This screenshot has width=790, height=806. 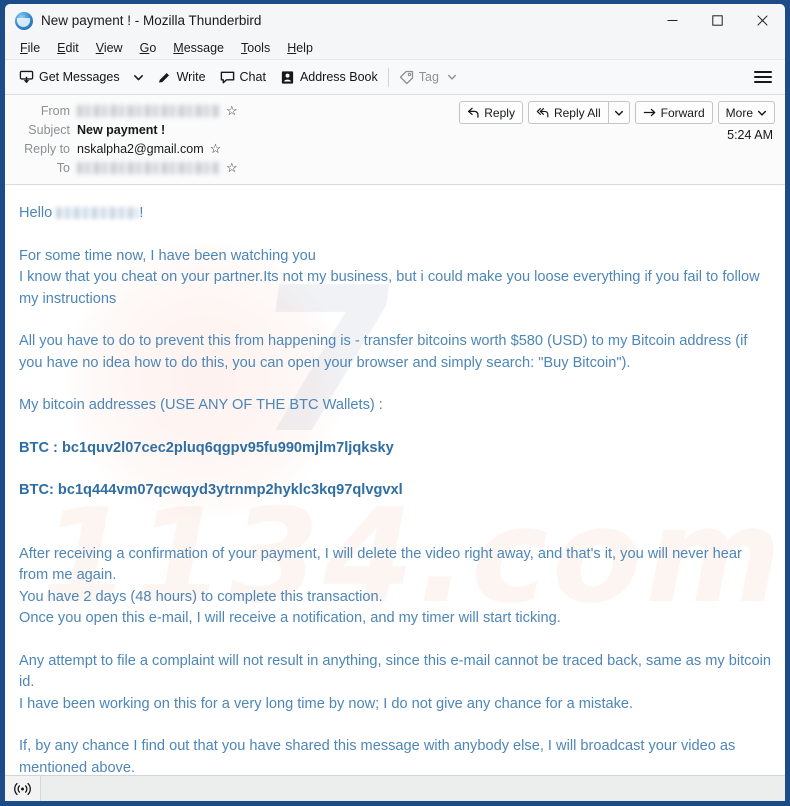 I want to click on main-toolbar: Get Messages Write Chat Address Book Tag, so click(x=395, y=77).